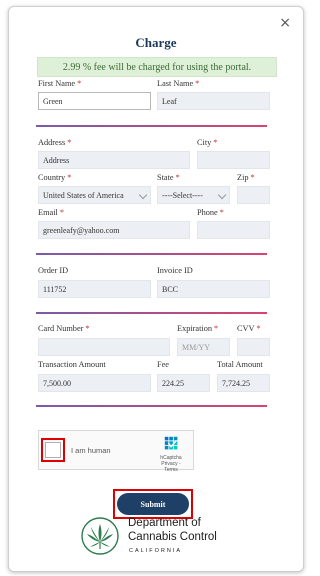 This screenshot has height=576, width=320. I want to click on transaction-amount-label: Transaction Amount, so click(72, 364).